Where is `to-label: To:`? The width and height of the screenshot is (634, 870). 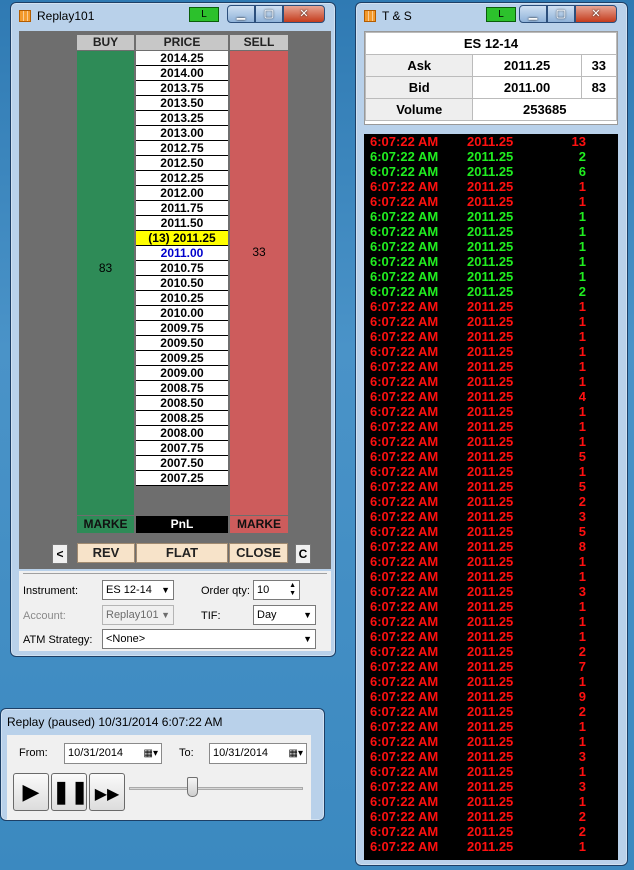
to-label: To: is located at coordinates (186, 753).